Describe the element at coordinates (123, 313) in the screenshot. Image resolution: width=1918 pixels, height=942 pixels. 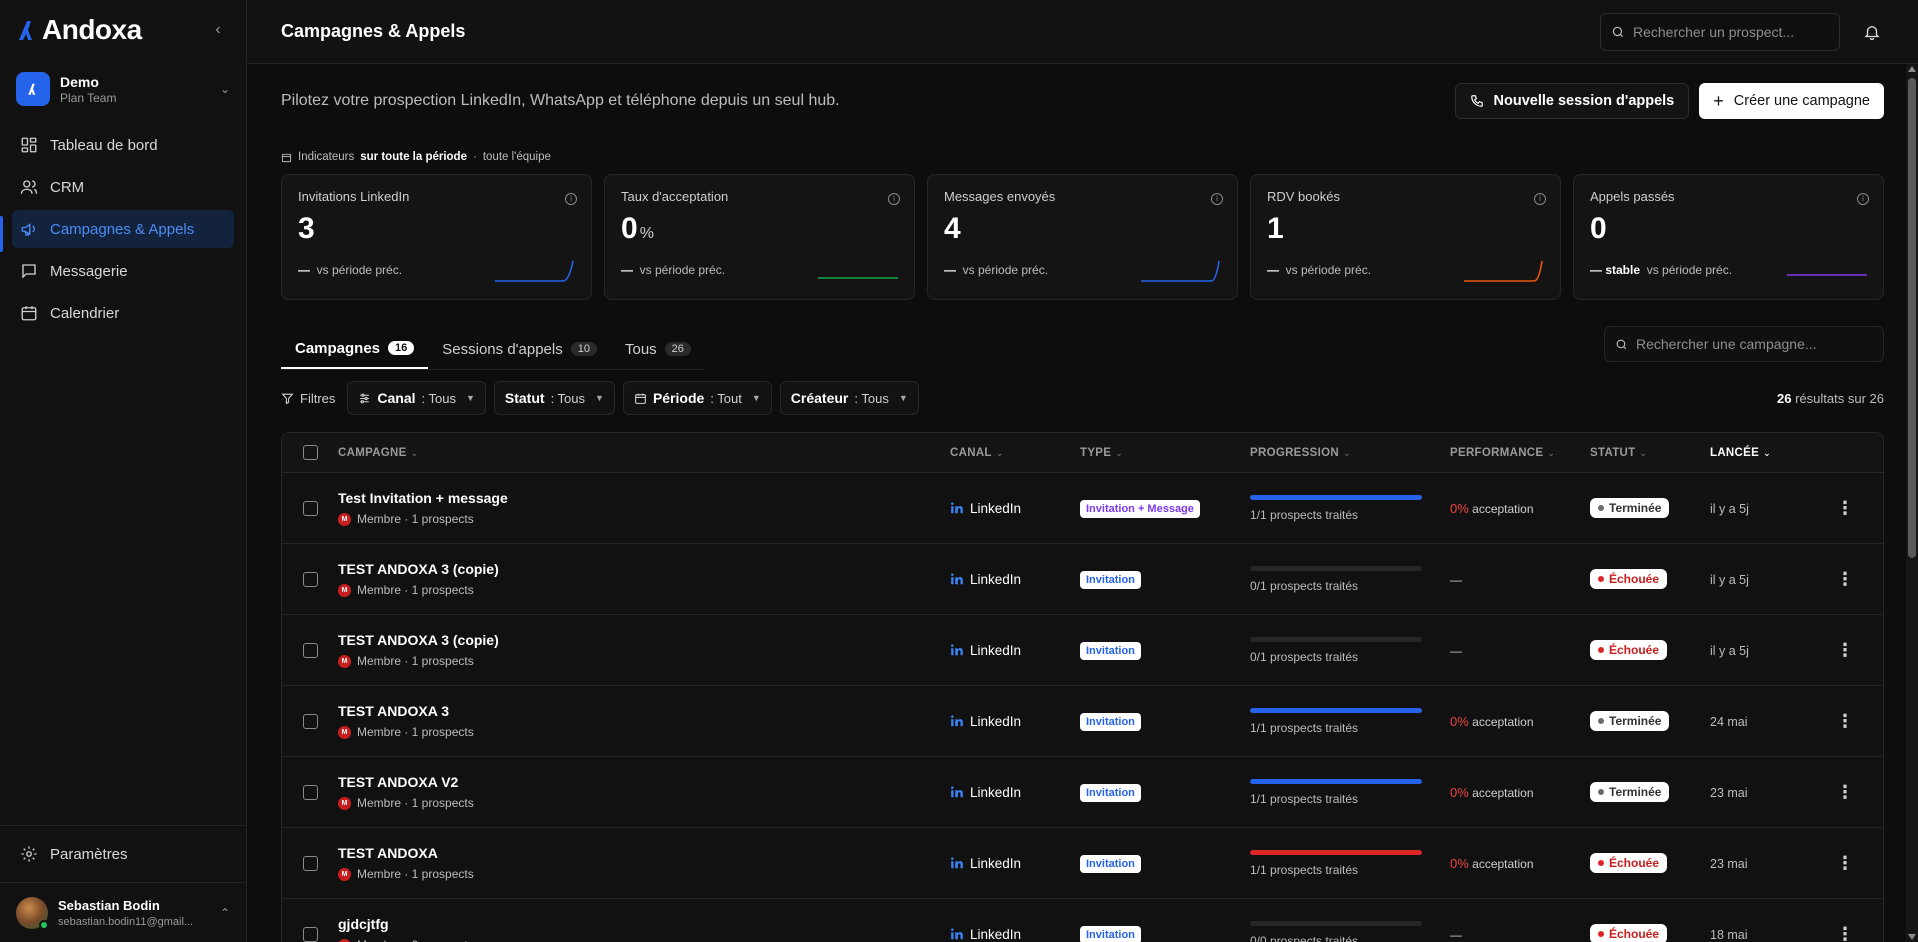
I see `nav-item-calendar: Calendrier` at that location.